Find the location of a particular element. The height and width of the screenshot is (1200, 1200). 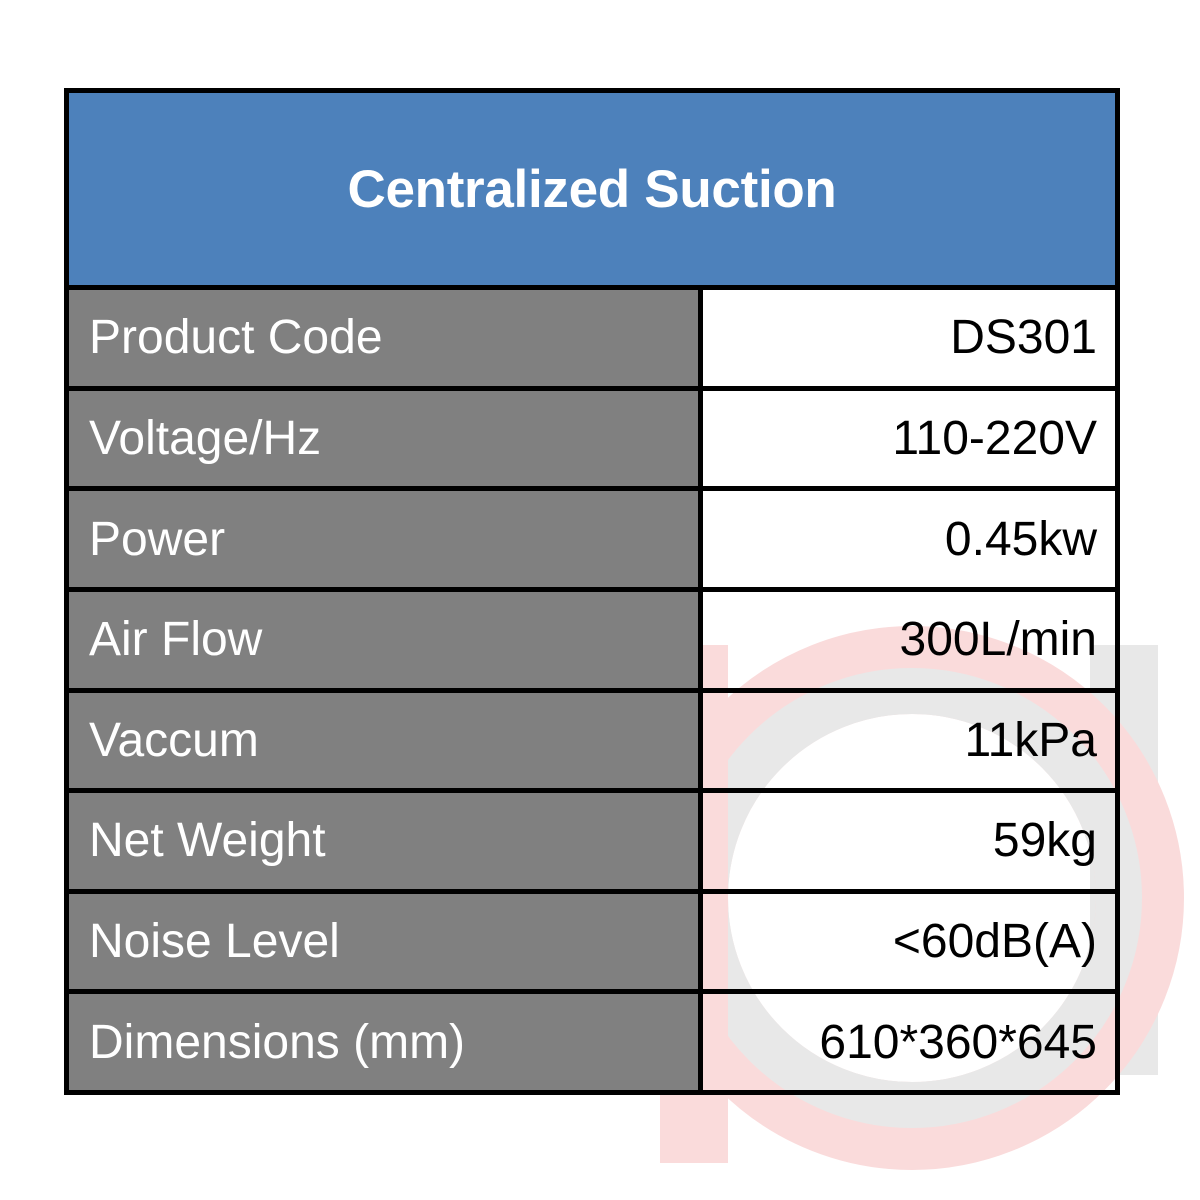

spec-label-power: Power is located at coordinates (386, 539).